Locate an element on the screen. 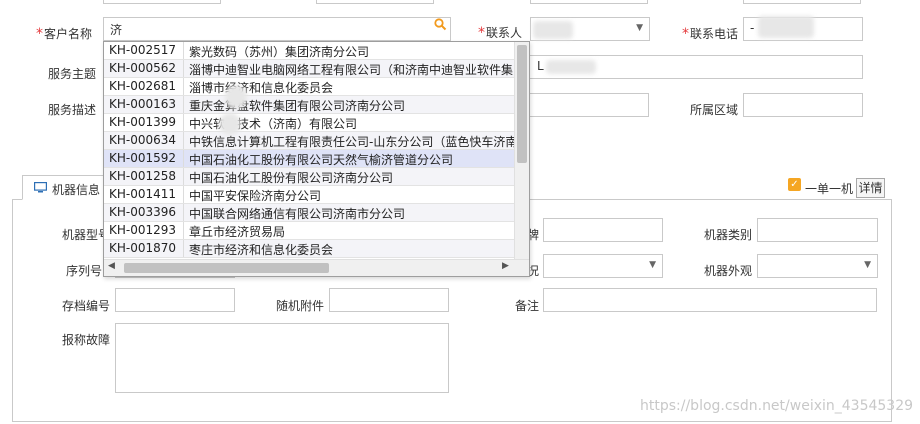 The width and height of the screenshot is (920, 424). machine-appearance-select: ▼ is located at coordinates (817, 266).